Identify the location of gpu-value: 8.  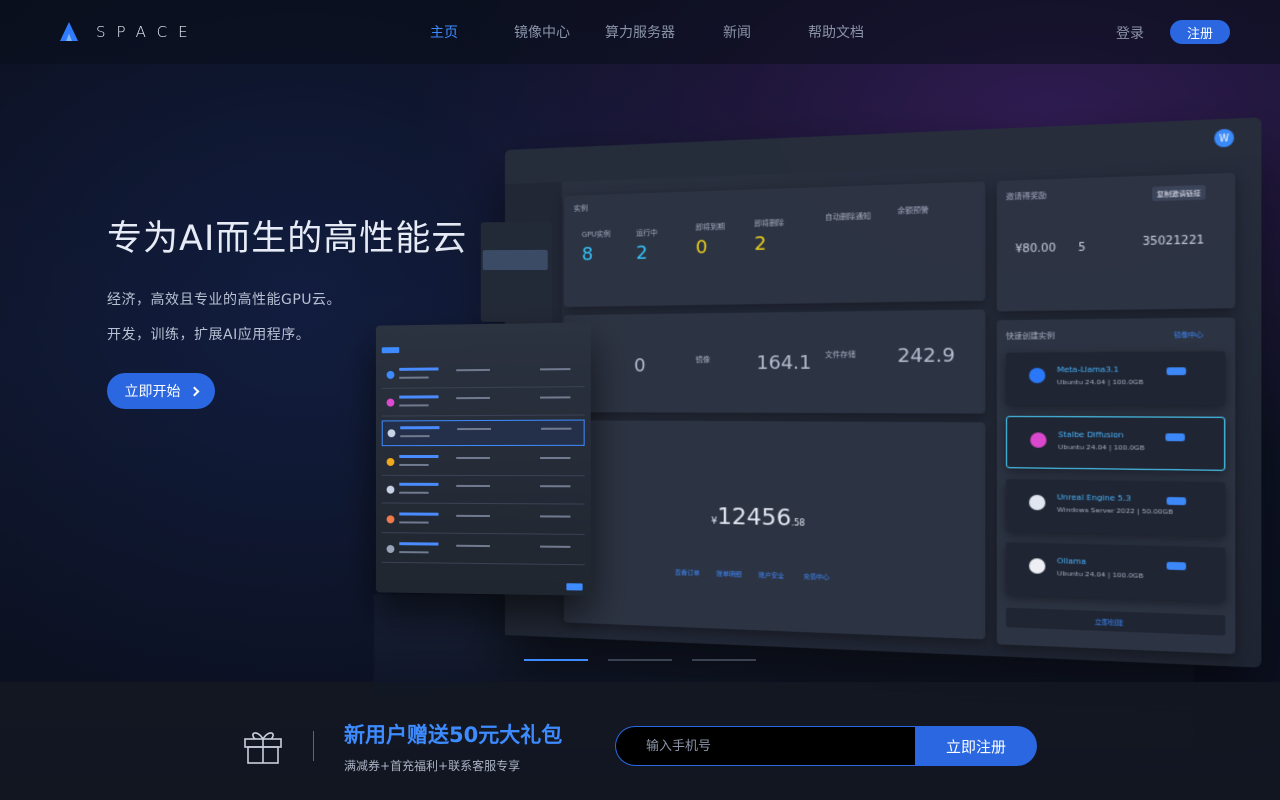
(587, 255).